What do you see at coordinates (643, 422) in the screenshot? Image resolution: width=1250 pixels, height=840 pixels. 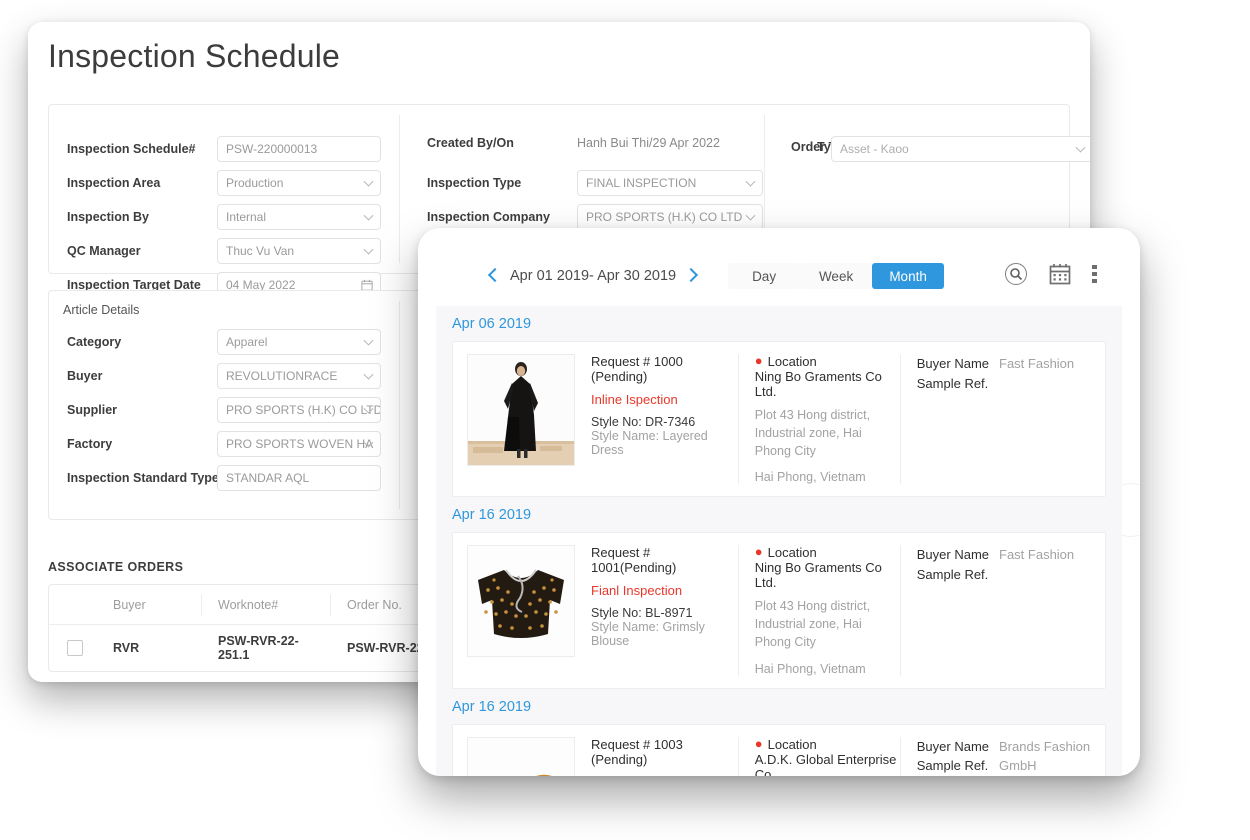 I see `style-no: Style No: DR-7346` at bounding box center [643, 422].